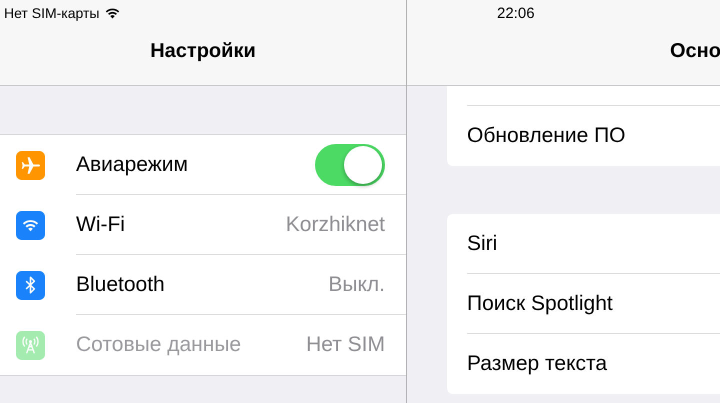  Describe the element at coordinates (335, 224) in the screenshot. I see `row-value: Korzhiknet` at that location.